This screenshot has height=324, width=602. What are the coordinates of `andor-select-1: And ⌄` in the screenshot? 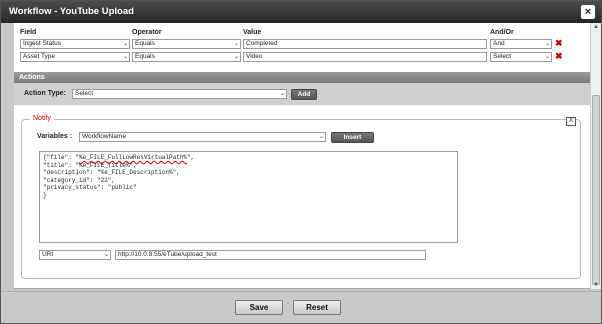 It's located at (521, 44).